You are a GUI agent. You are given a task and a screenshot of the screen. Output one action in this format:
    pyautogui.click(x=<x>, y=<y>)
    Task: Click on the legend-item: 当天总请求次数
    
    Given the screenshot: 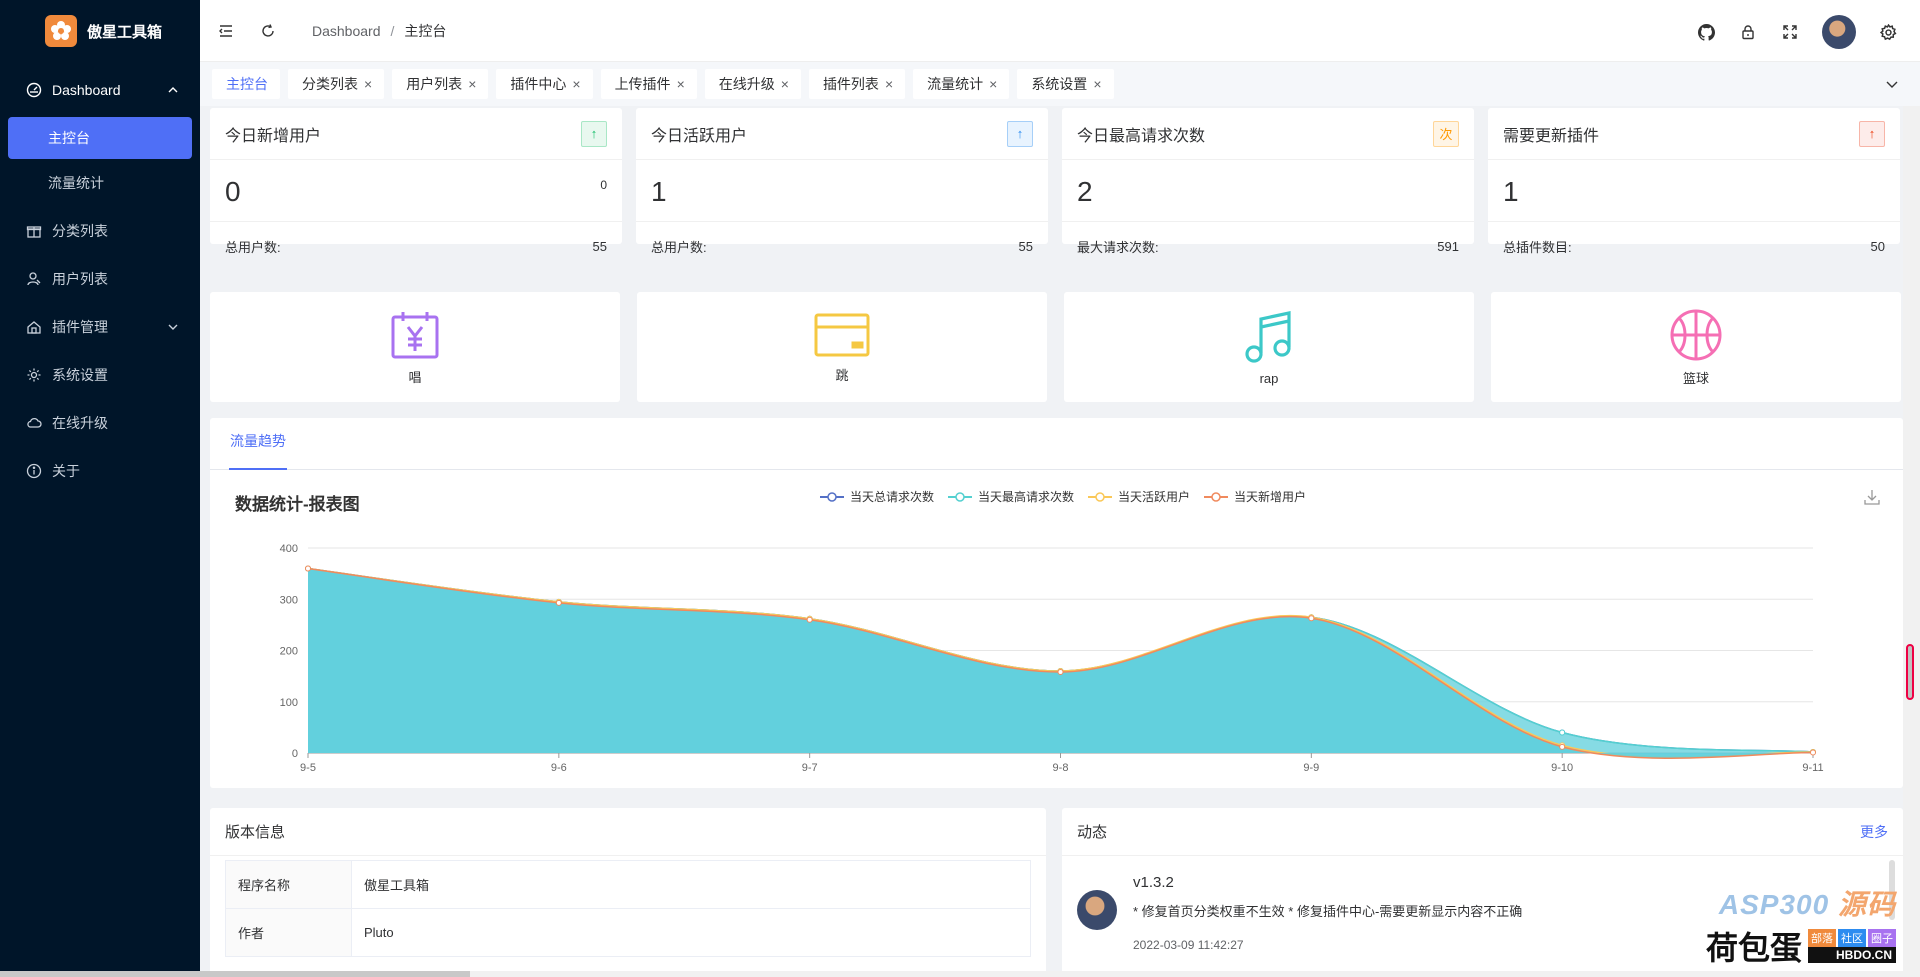 What is the action you would take?
    pyautogui.click(x=877, y=496)
    